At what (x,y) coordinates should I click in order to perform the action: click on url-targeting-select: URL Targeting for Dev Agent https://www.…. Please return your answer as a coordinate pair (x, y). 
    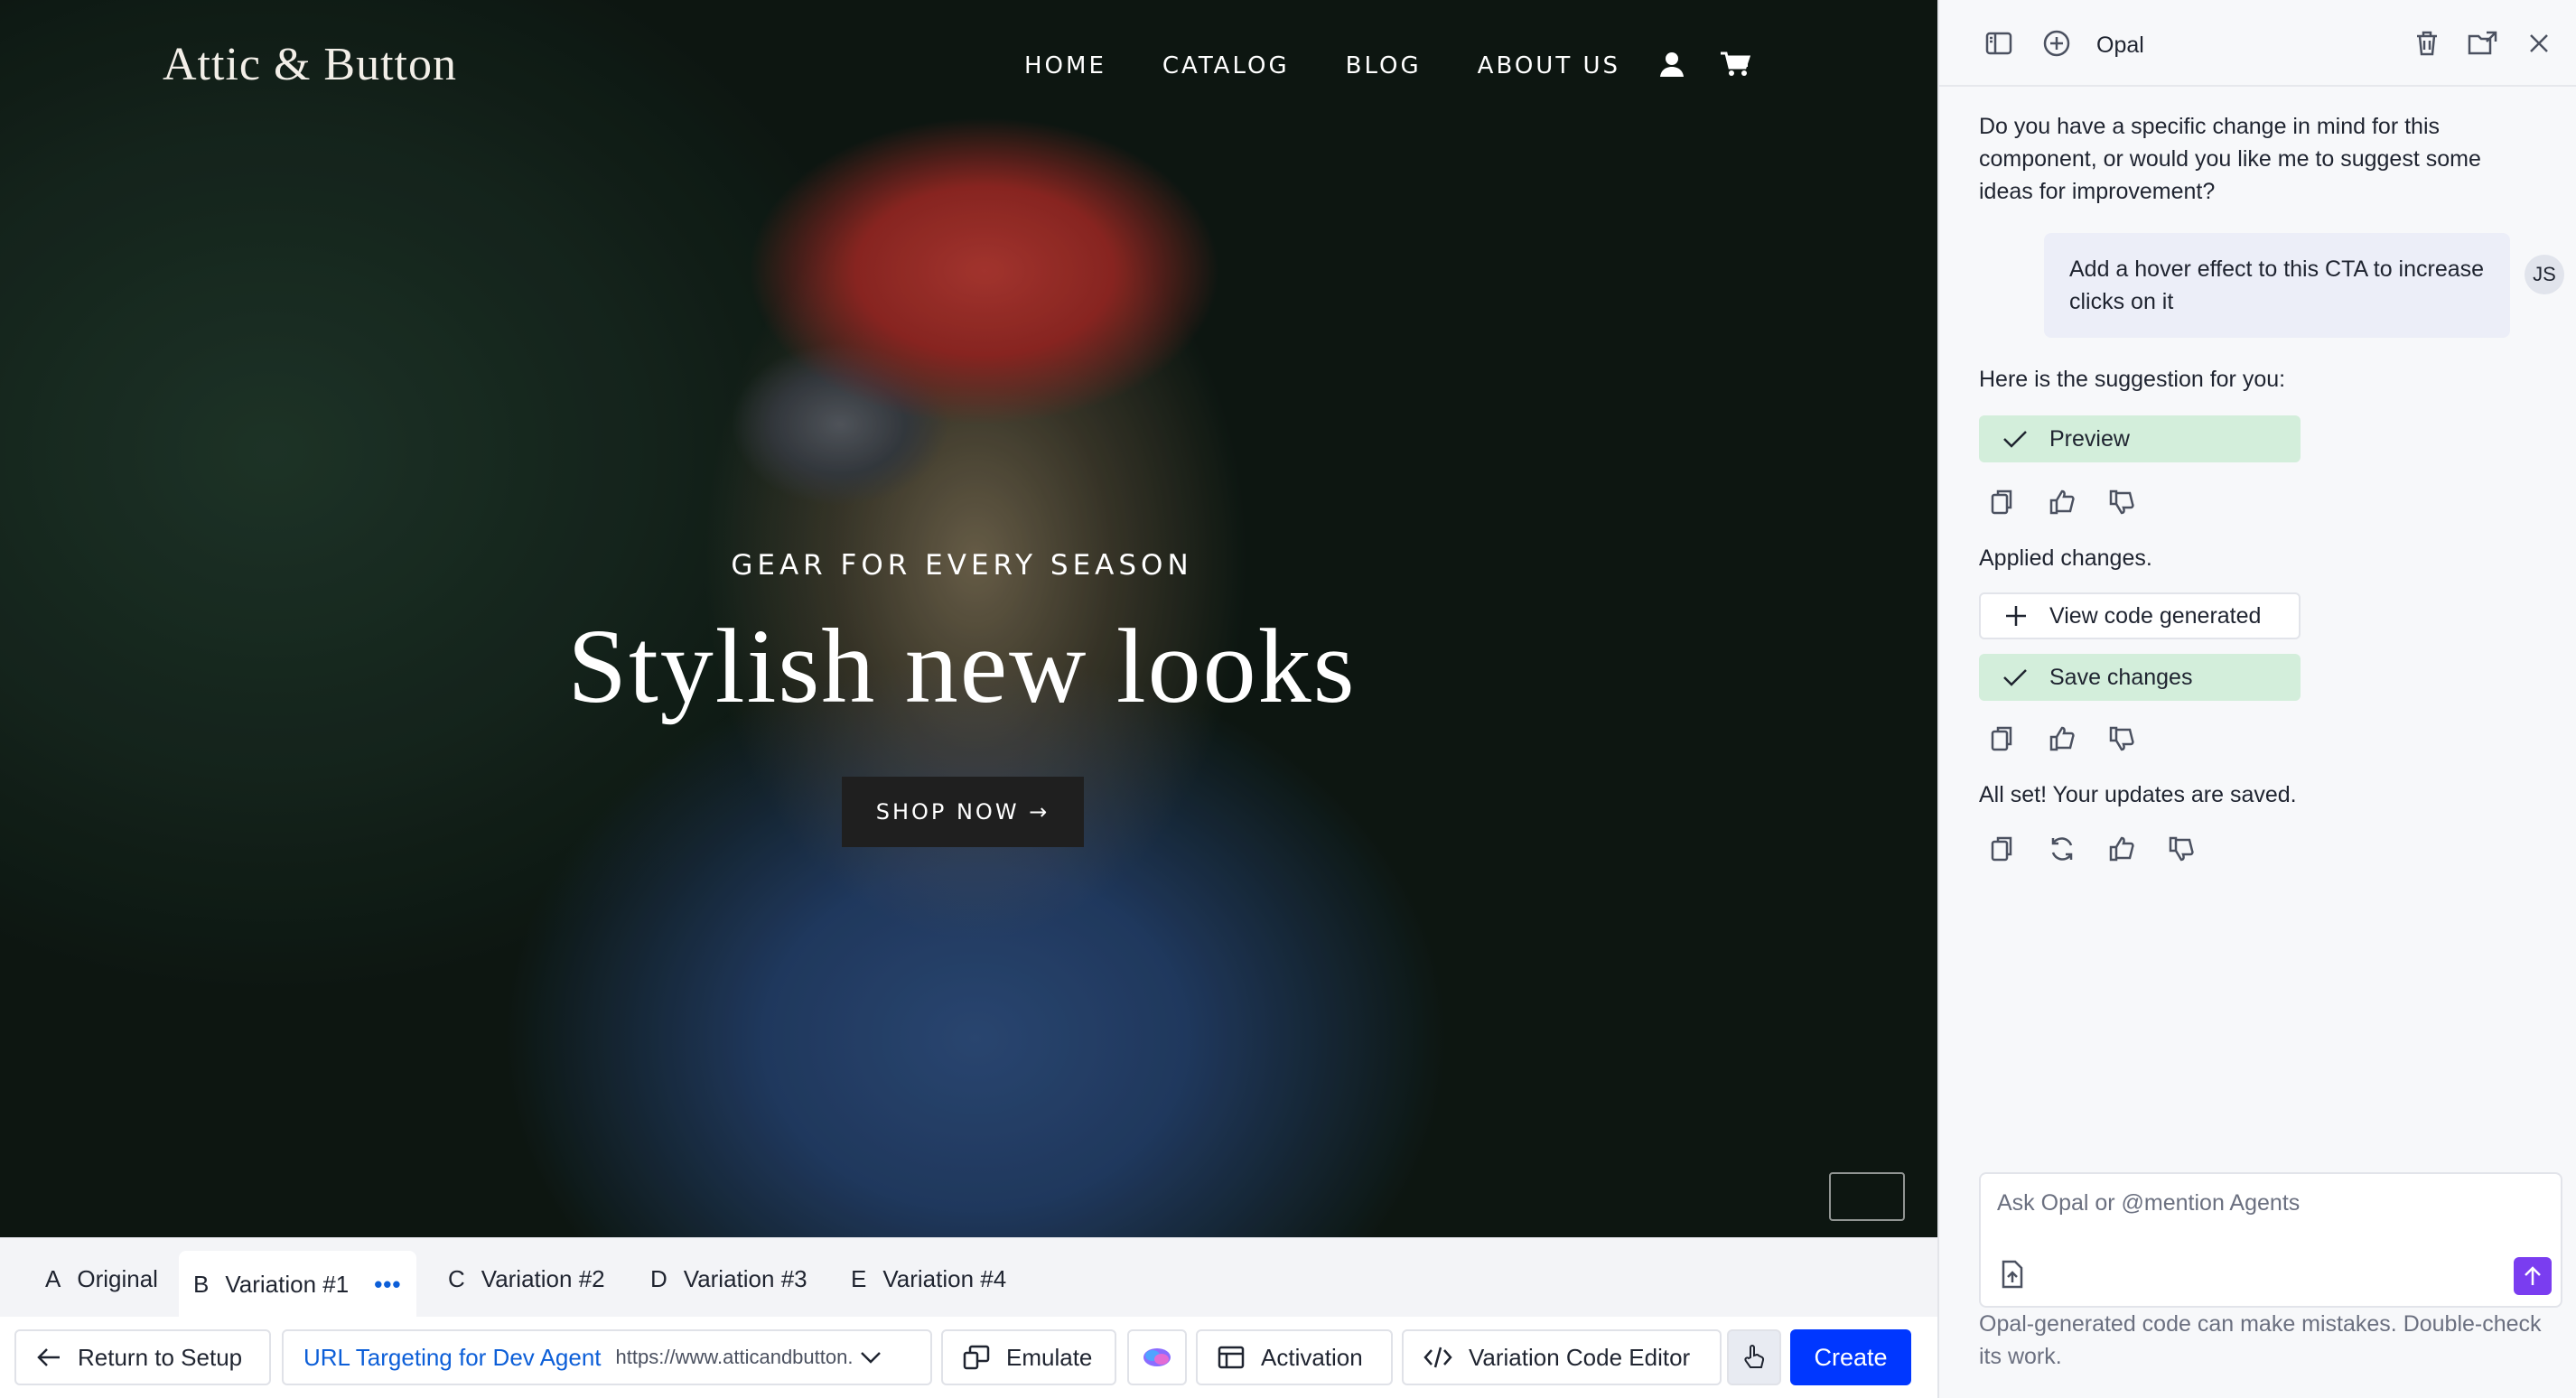
    Looking at the image, I should click on (607, 1357).